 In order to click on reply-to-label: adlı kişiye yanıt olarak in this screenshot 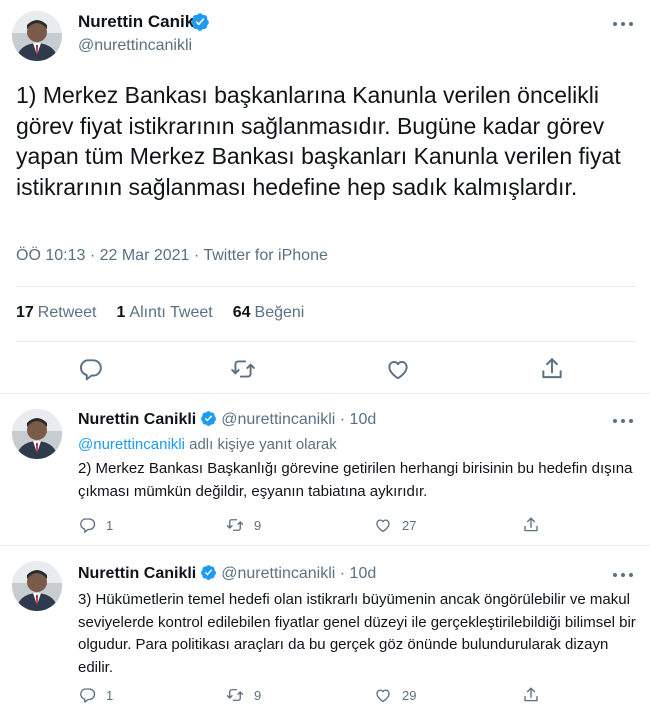, I will do `click(260, 444)`.